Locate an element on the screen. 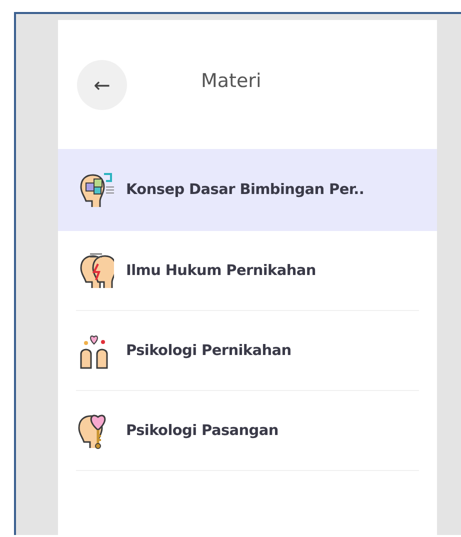  page-title: Materi is located at coordinates (231, 81).